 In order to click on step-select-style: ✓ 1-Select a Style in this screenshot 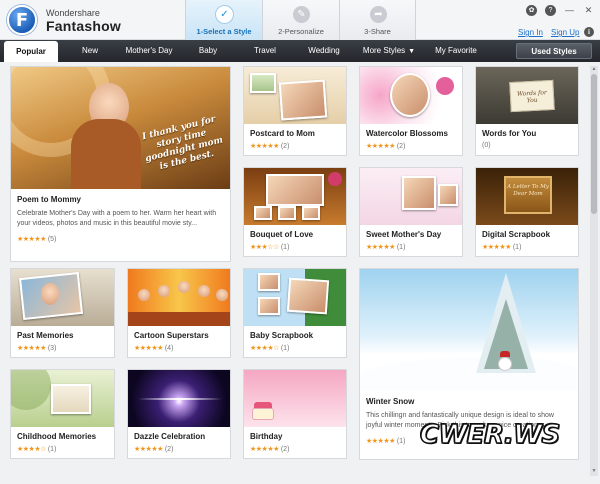, I will do `click(223, 20)`.